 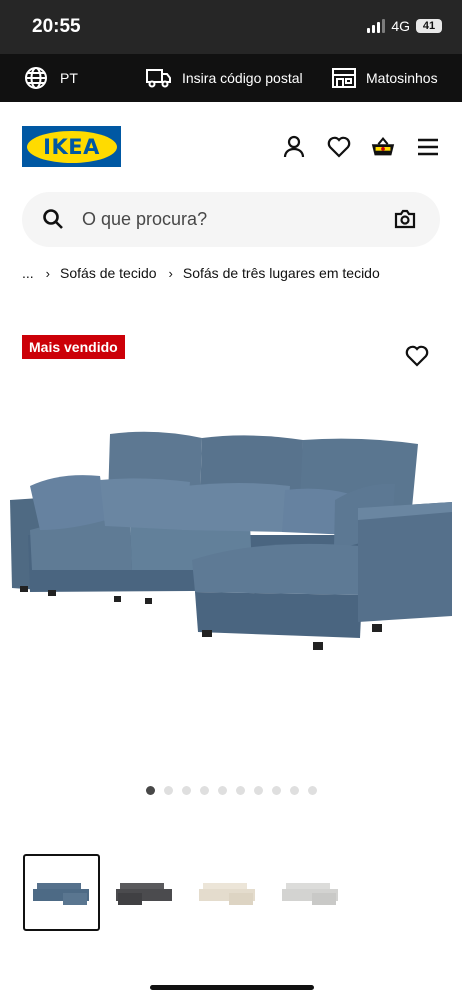 What do you see at coordinates (376, 26) in the screenshot?
I see `signal-icon` at bounding box center [376, 26].